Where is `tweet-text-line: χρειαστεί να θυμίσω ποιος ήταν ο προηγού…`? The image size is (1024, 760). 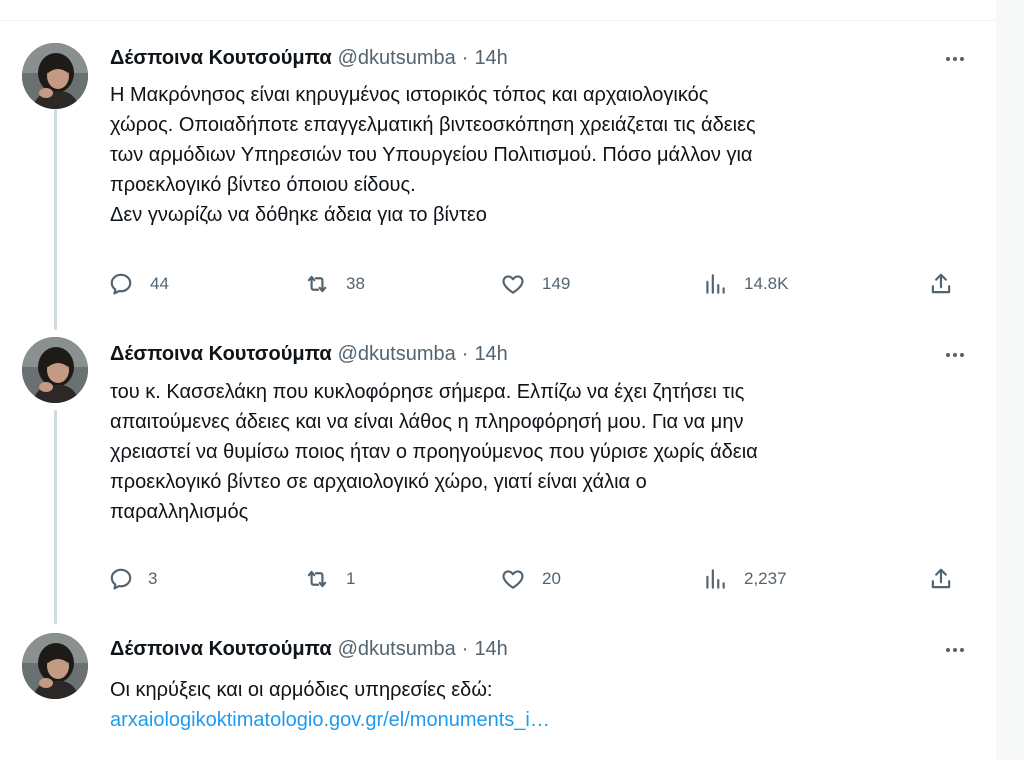 tweet-text-line: χρειαστεί να θυμίσω ποιος ήταν ο προηγού… is located at coordinates (434, 452).